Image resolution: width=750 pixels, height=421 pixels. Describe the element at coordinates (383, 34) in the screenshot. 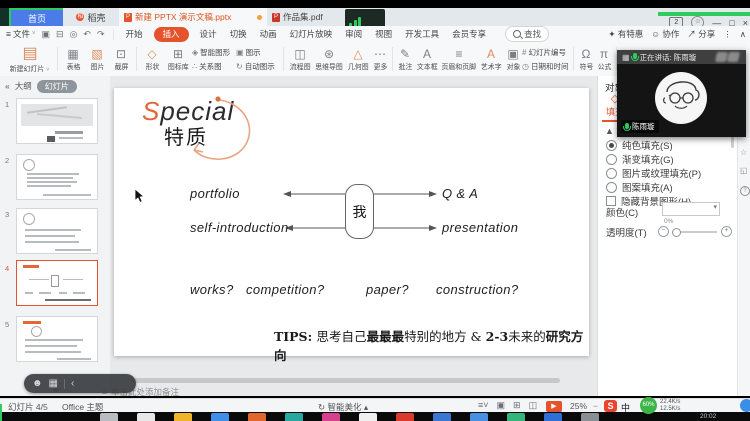

I see `tab-view: 视图` at that location.